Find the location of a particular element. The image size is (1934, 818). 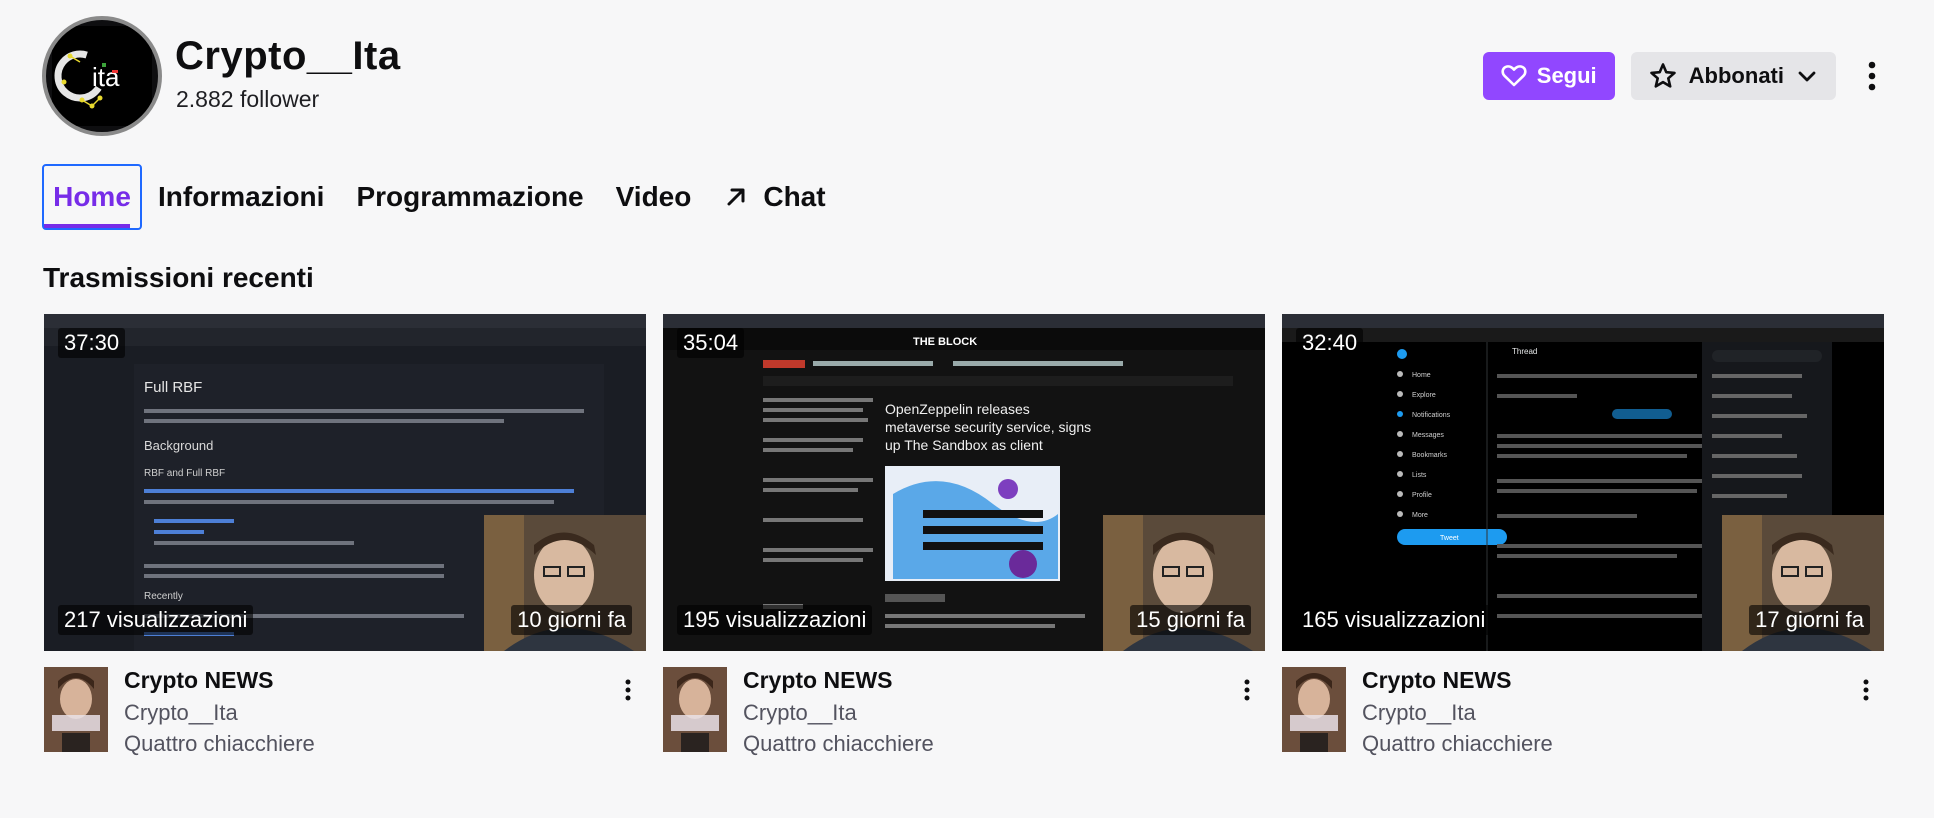

svg-text: THE BLOCK is located at coordinates (945, 342).